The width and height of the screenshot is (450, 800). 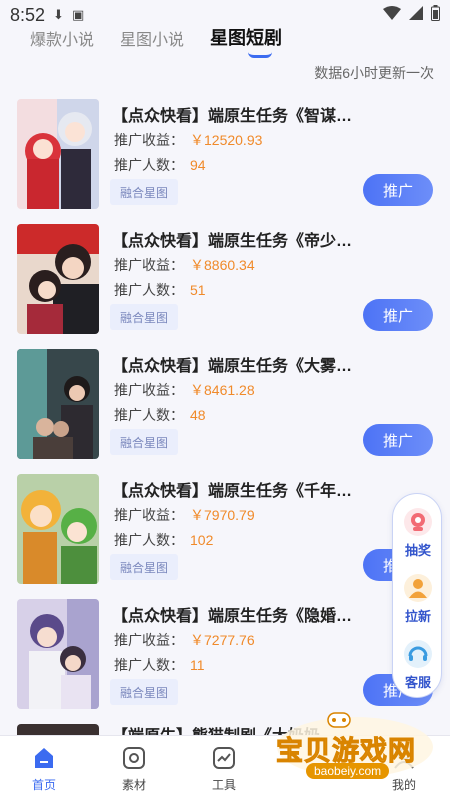 I want to click on income-value: ￥7970.79, so click(x=222, y=515).